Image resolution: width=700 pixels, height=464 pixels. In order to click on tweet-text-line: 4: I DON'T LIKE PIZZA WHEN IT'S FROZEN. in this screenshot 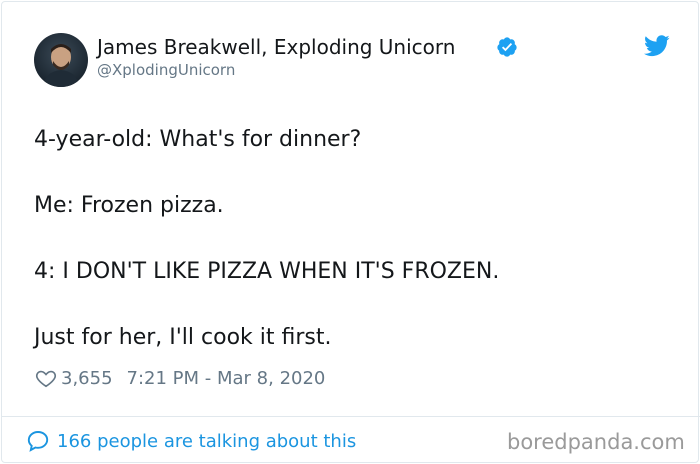, I will do `click(267, 271)`.